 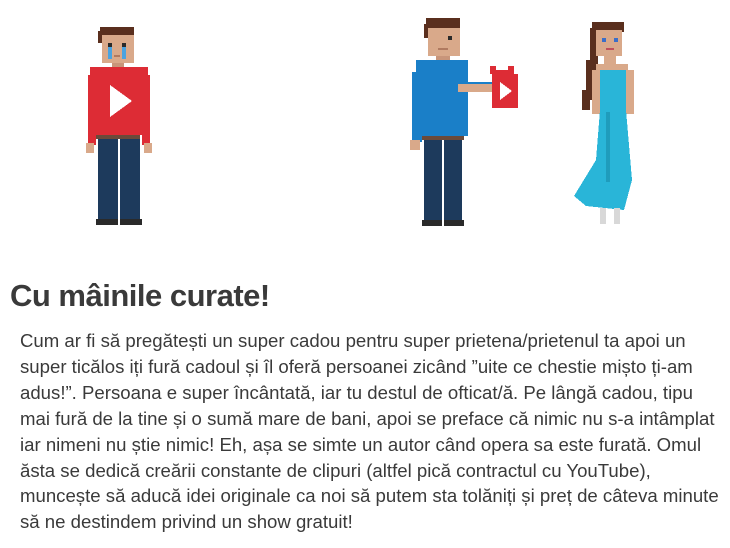 I want to click on crying-man-icon, so click(x=119, y=126).